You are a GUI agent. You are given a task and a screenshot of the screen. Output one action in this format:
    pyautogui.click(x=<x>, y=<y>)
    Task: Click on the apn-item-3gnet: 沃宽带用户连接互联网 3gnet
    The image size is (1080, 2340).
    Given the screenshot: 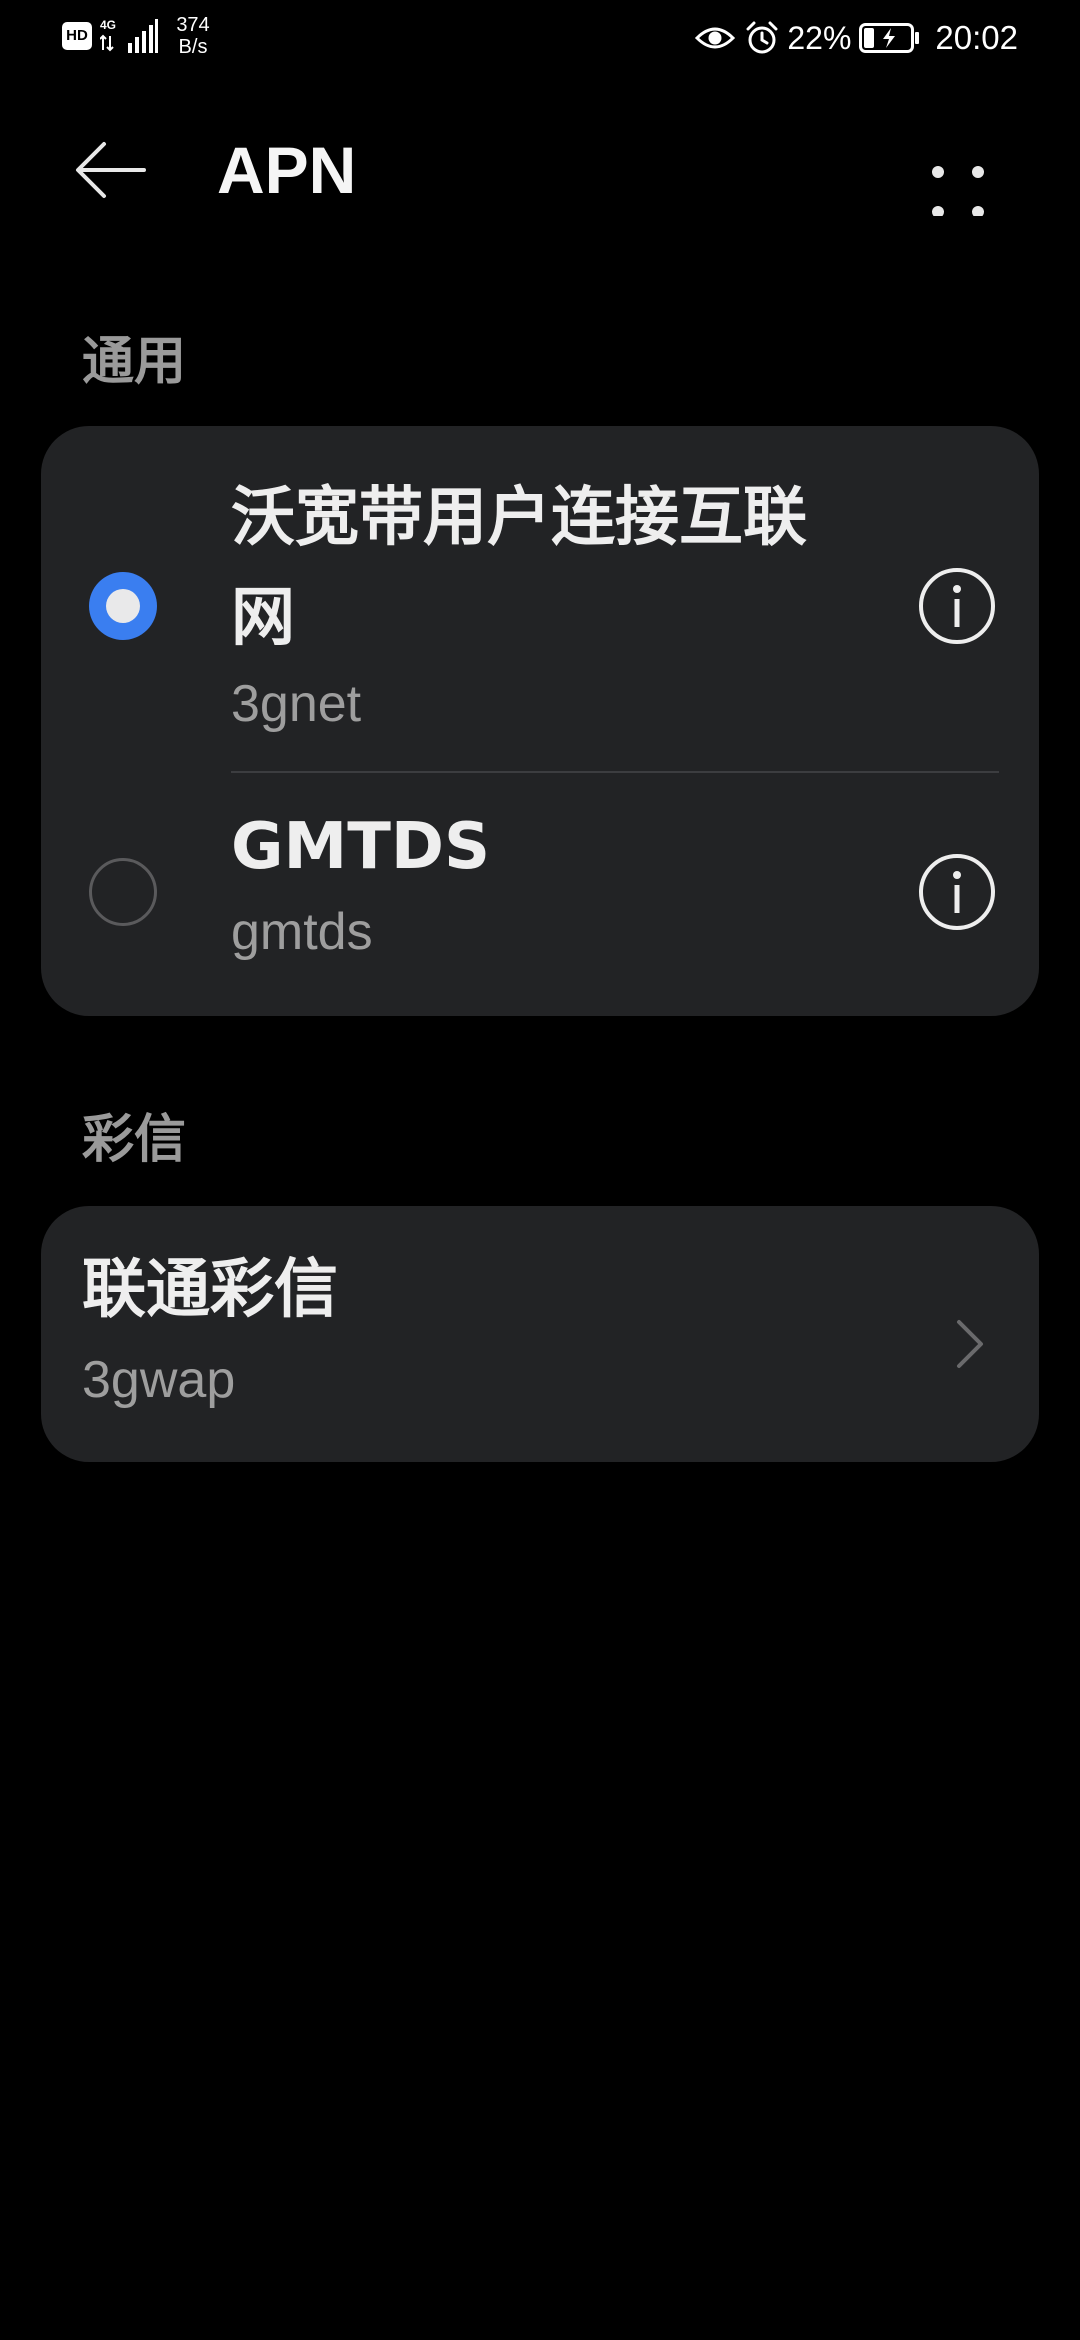 What is the action you would take?
    pyautogui.click(x=540, y=599)
    